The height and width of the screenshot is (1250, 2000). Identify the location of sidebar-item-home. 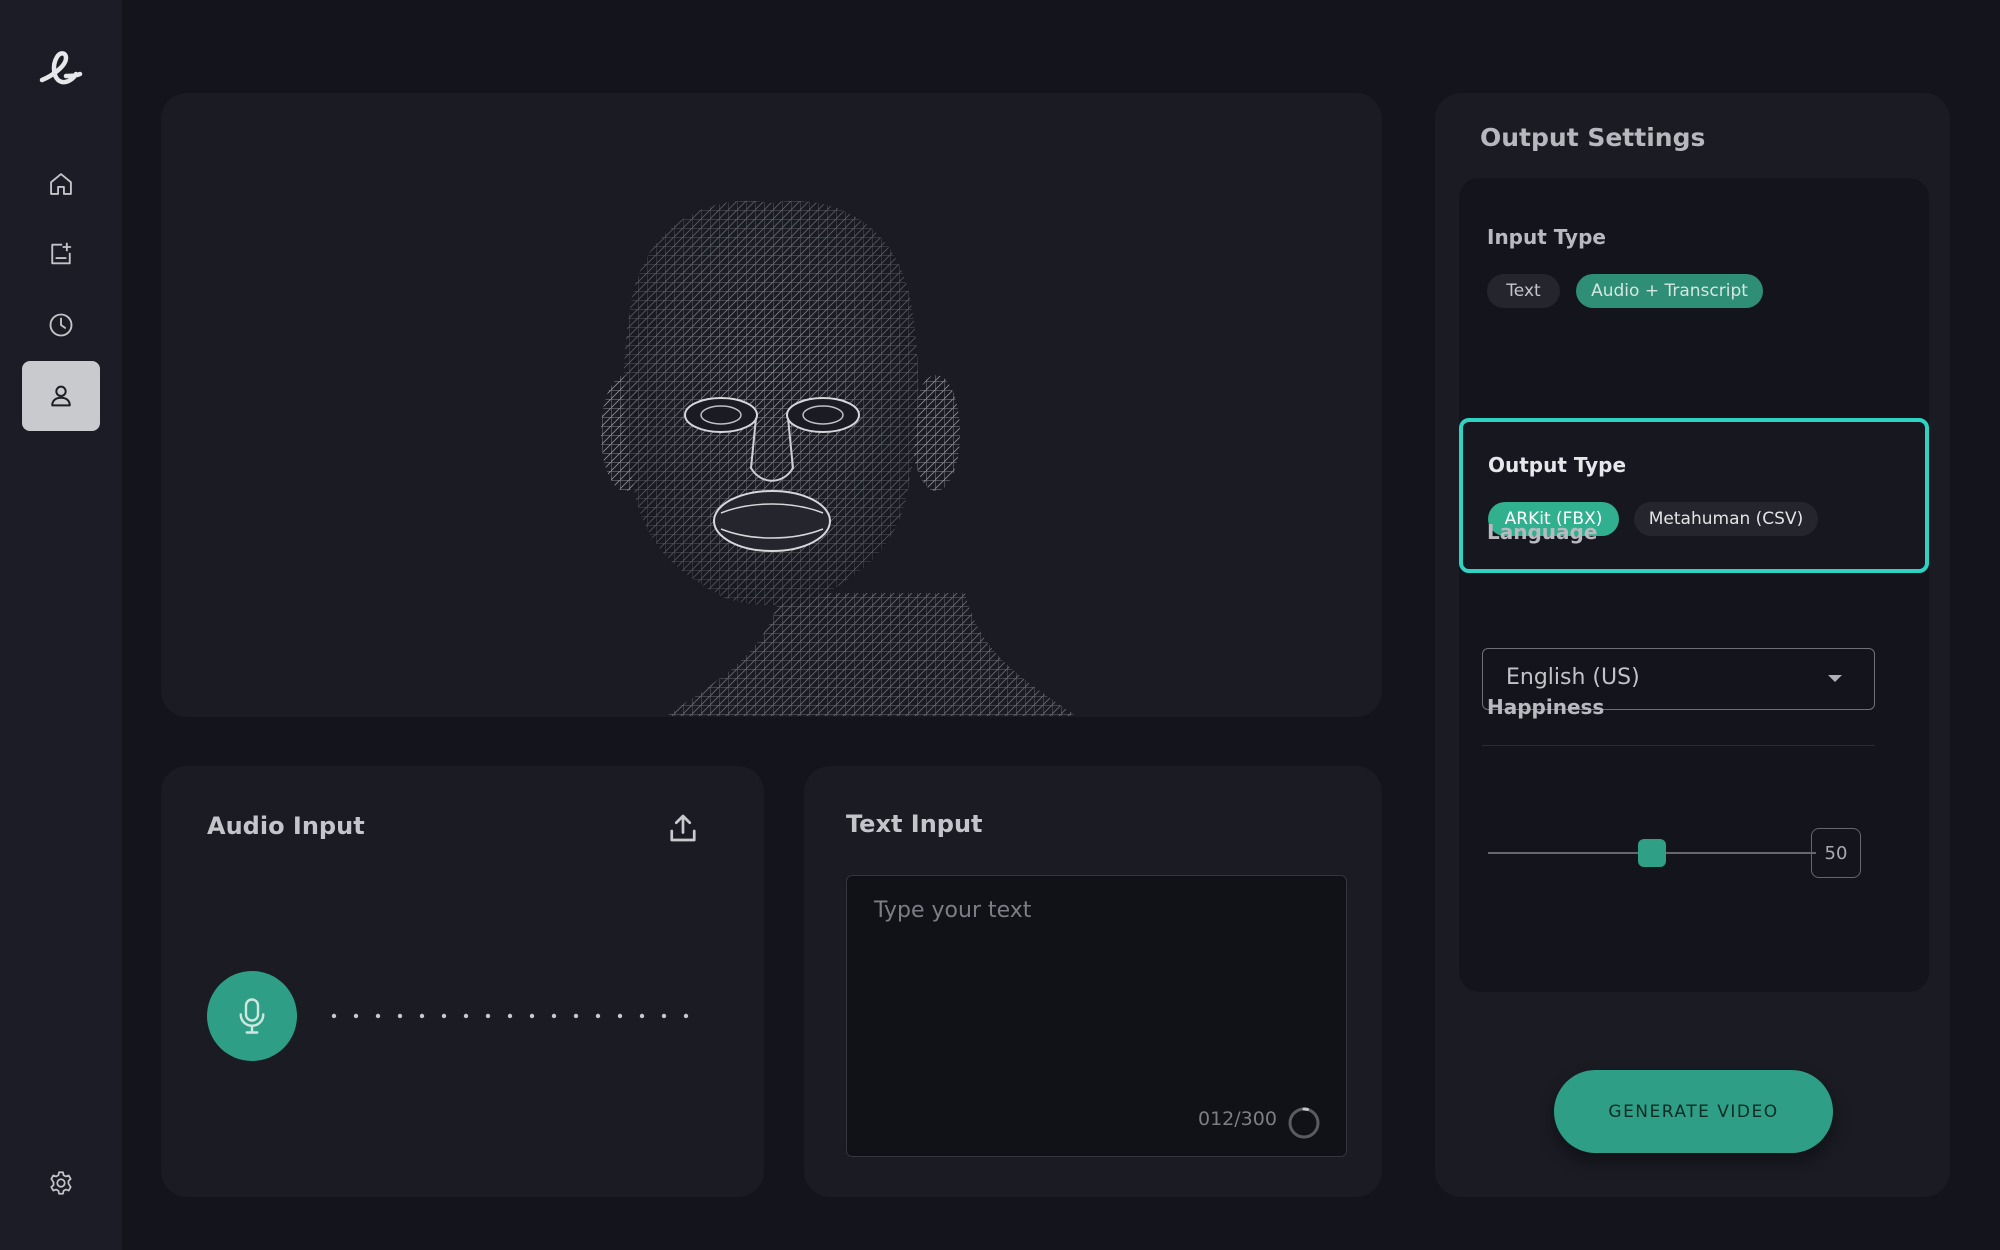
(61, 184).